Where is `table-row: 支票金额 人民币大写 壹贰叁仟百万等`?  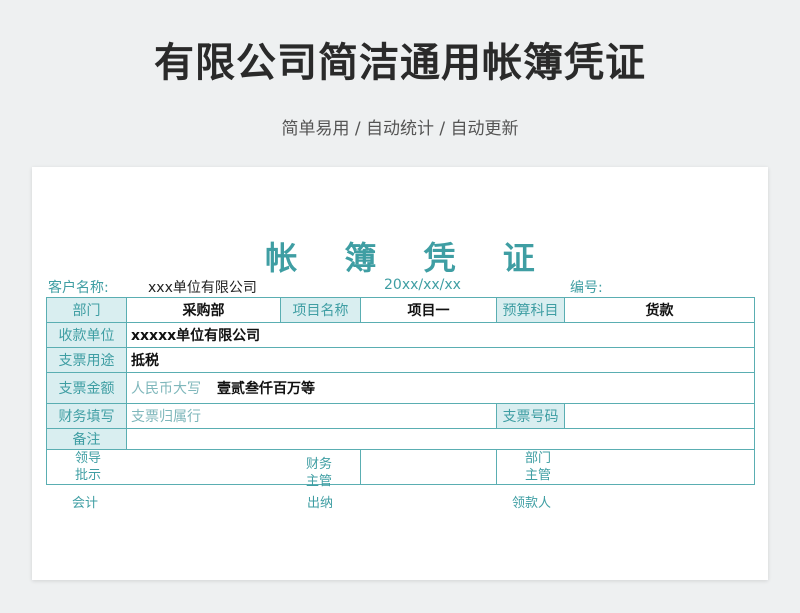
table-row: 支票金额 人民币大写 壹贰叁仟百万等 is located at coordinates (400, 388).